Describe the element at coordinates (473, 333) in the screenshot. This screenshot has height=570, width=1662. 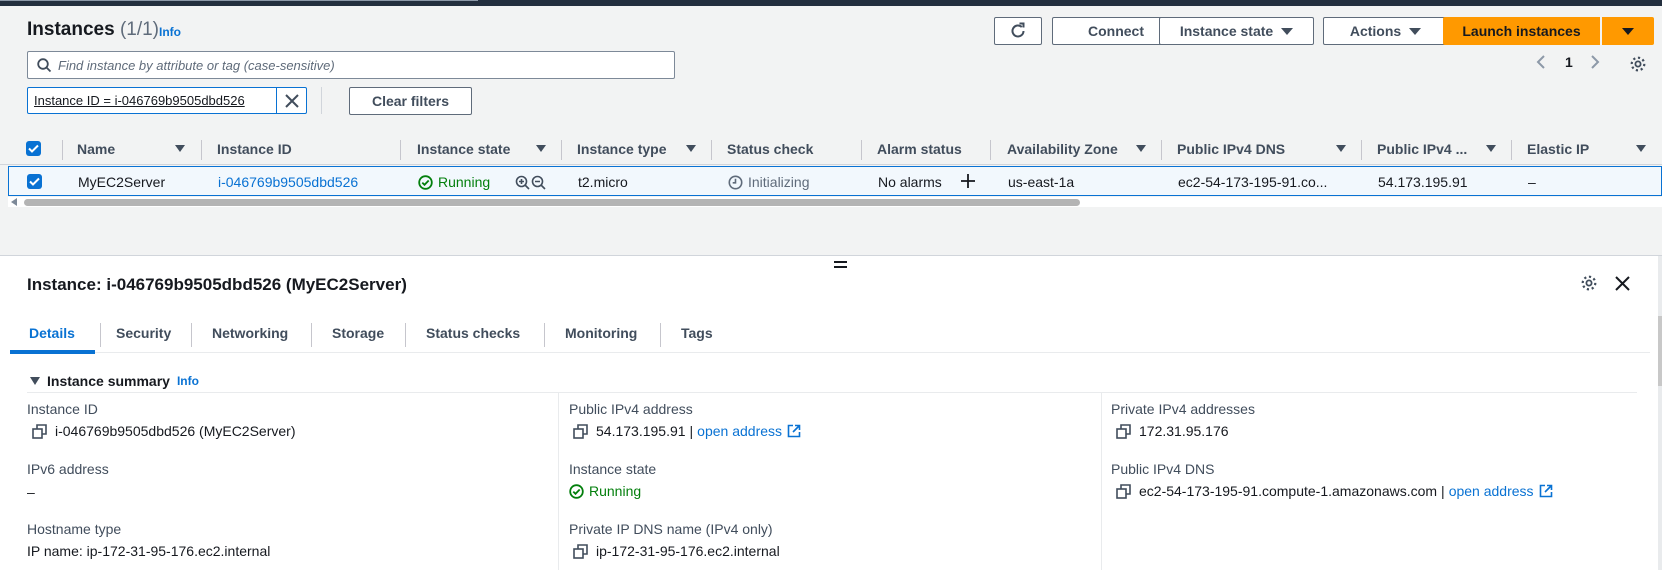
I see `tab-status-checks: Status checks` at that location.